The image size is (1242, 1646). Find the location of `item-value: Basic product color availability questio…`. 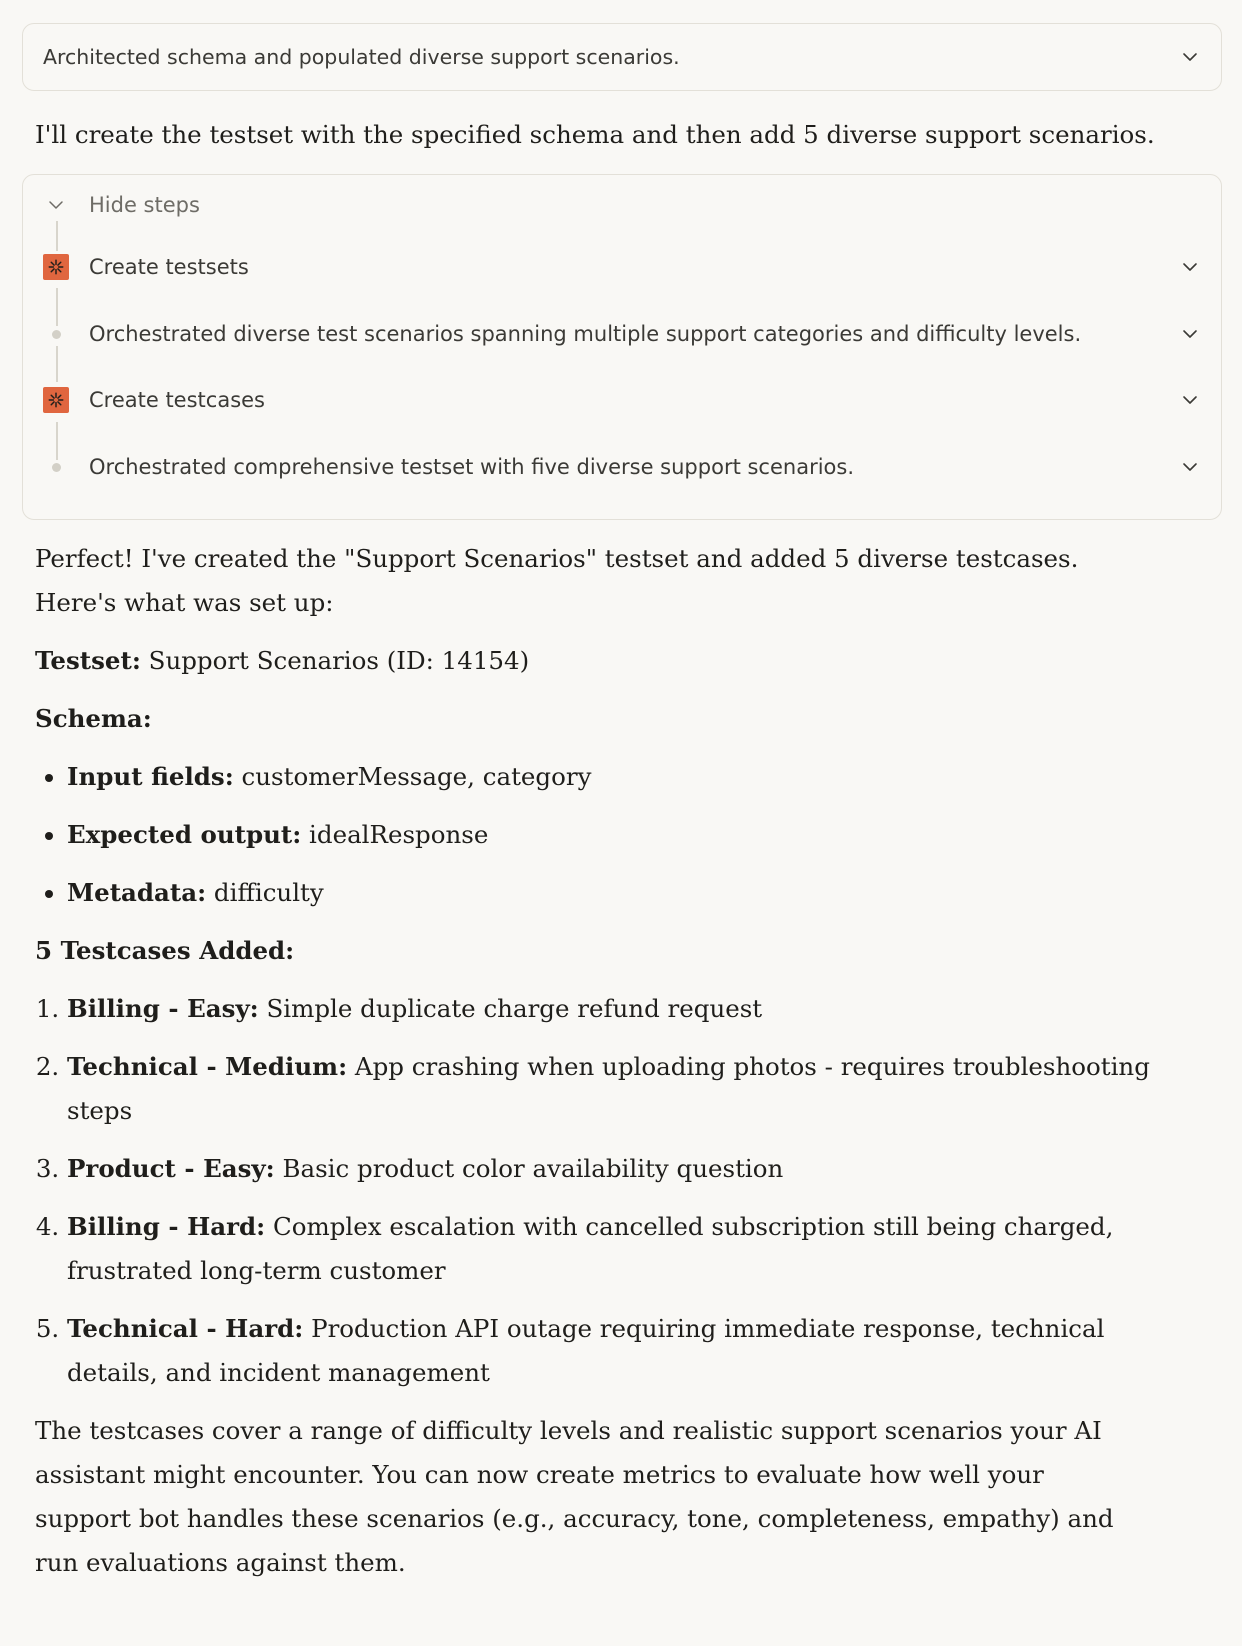

item-value: Basic product color availability questio… is located at coordinates (529, 1168).